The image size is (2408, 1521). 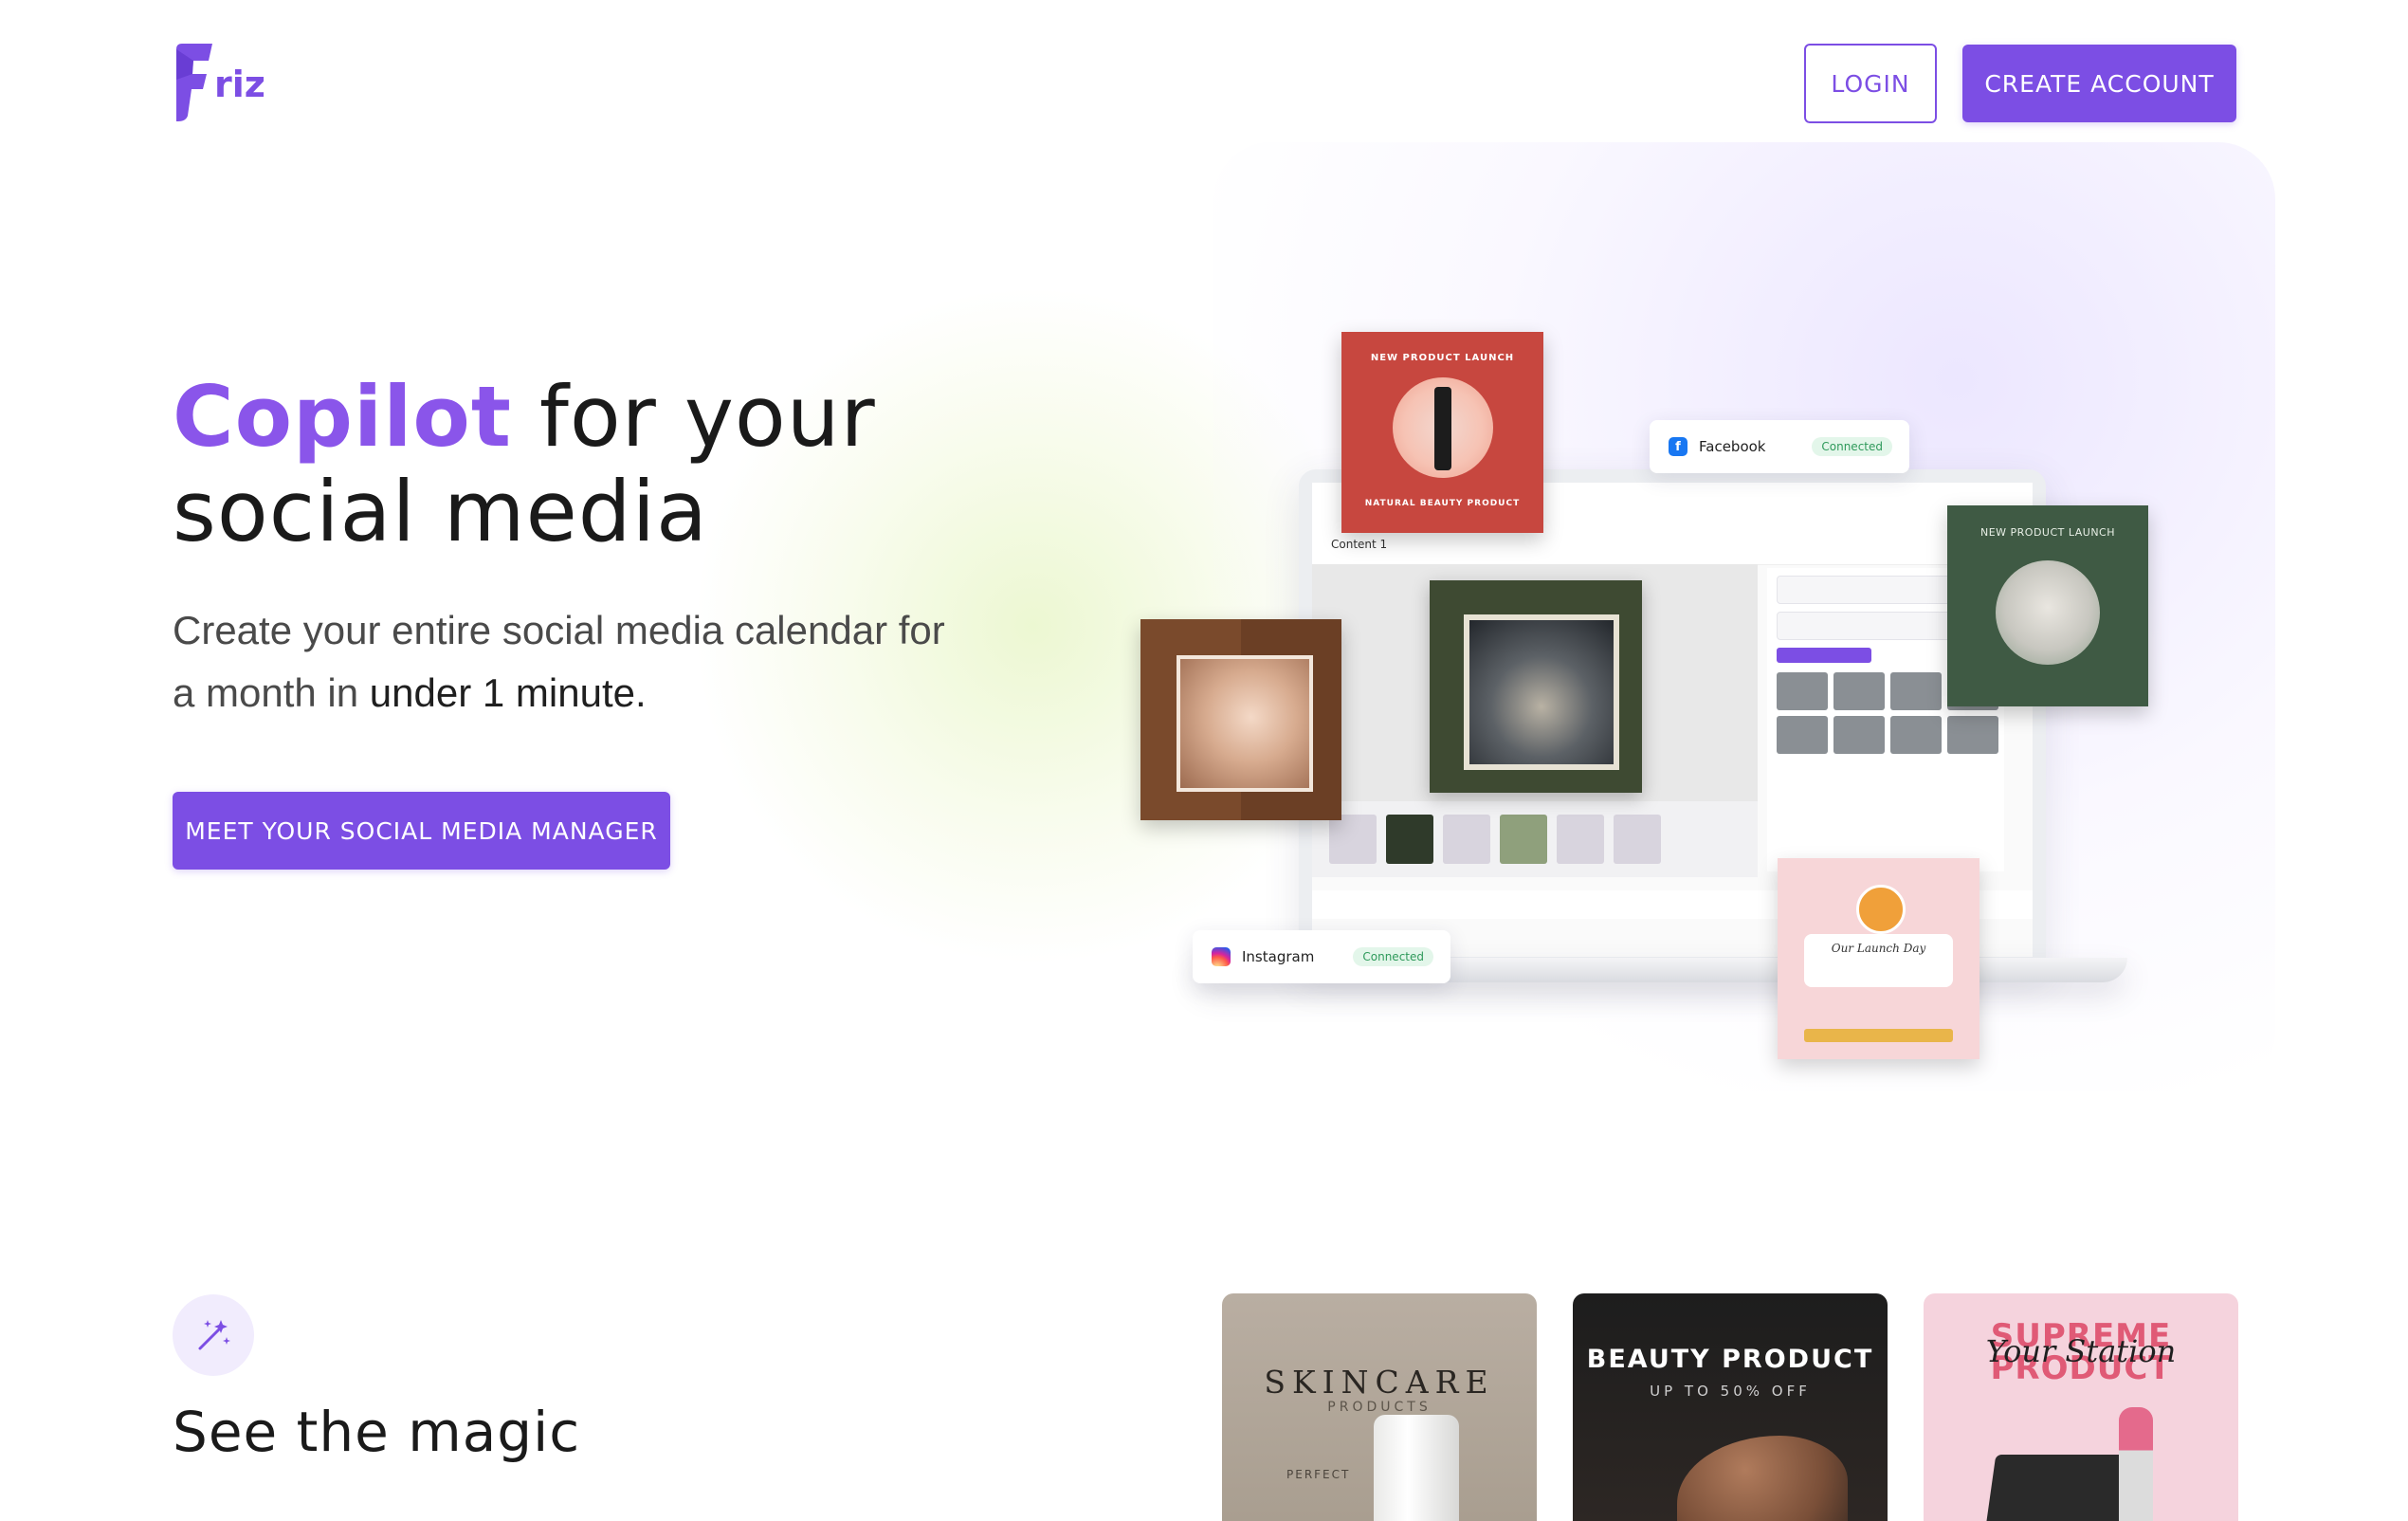 I want to click on hero-title-line2: social media, so click(x=440, y=511).